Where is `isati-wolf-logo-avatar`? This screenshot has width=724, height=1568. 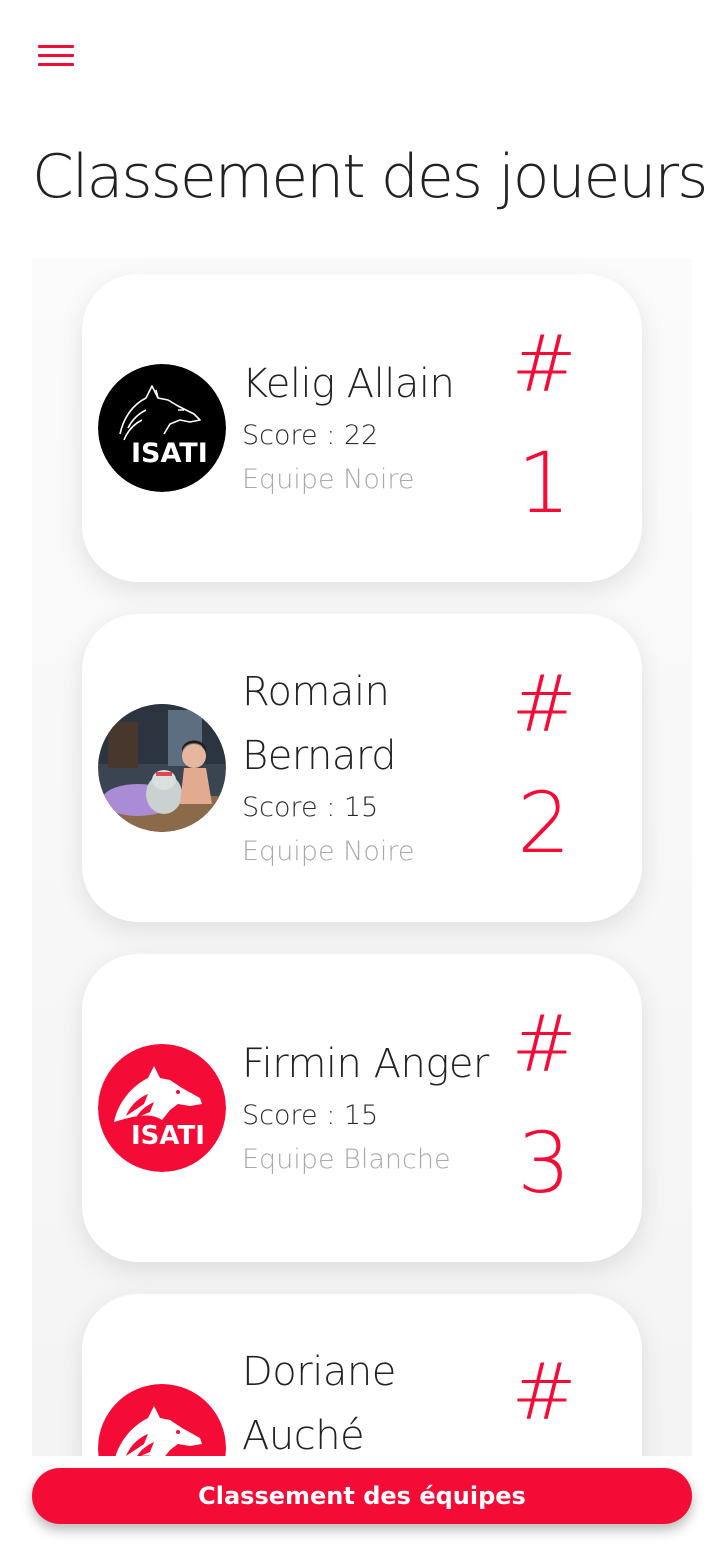
isati-wolf-logo-avatar is located at coordinates (162, 1420).